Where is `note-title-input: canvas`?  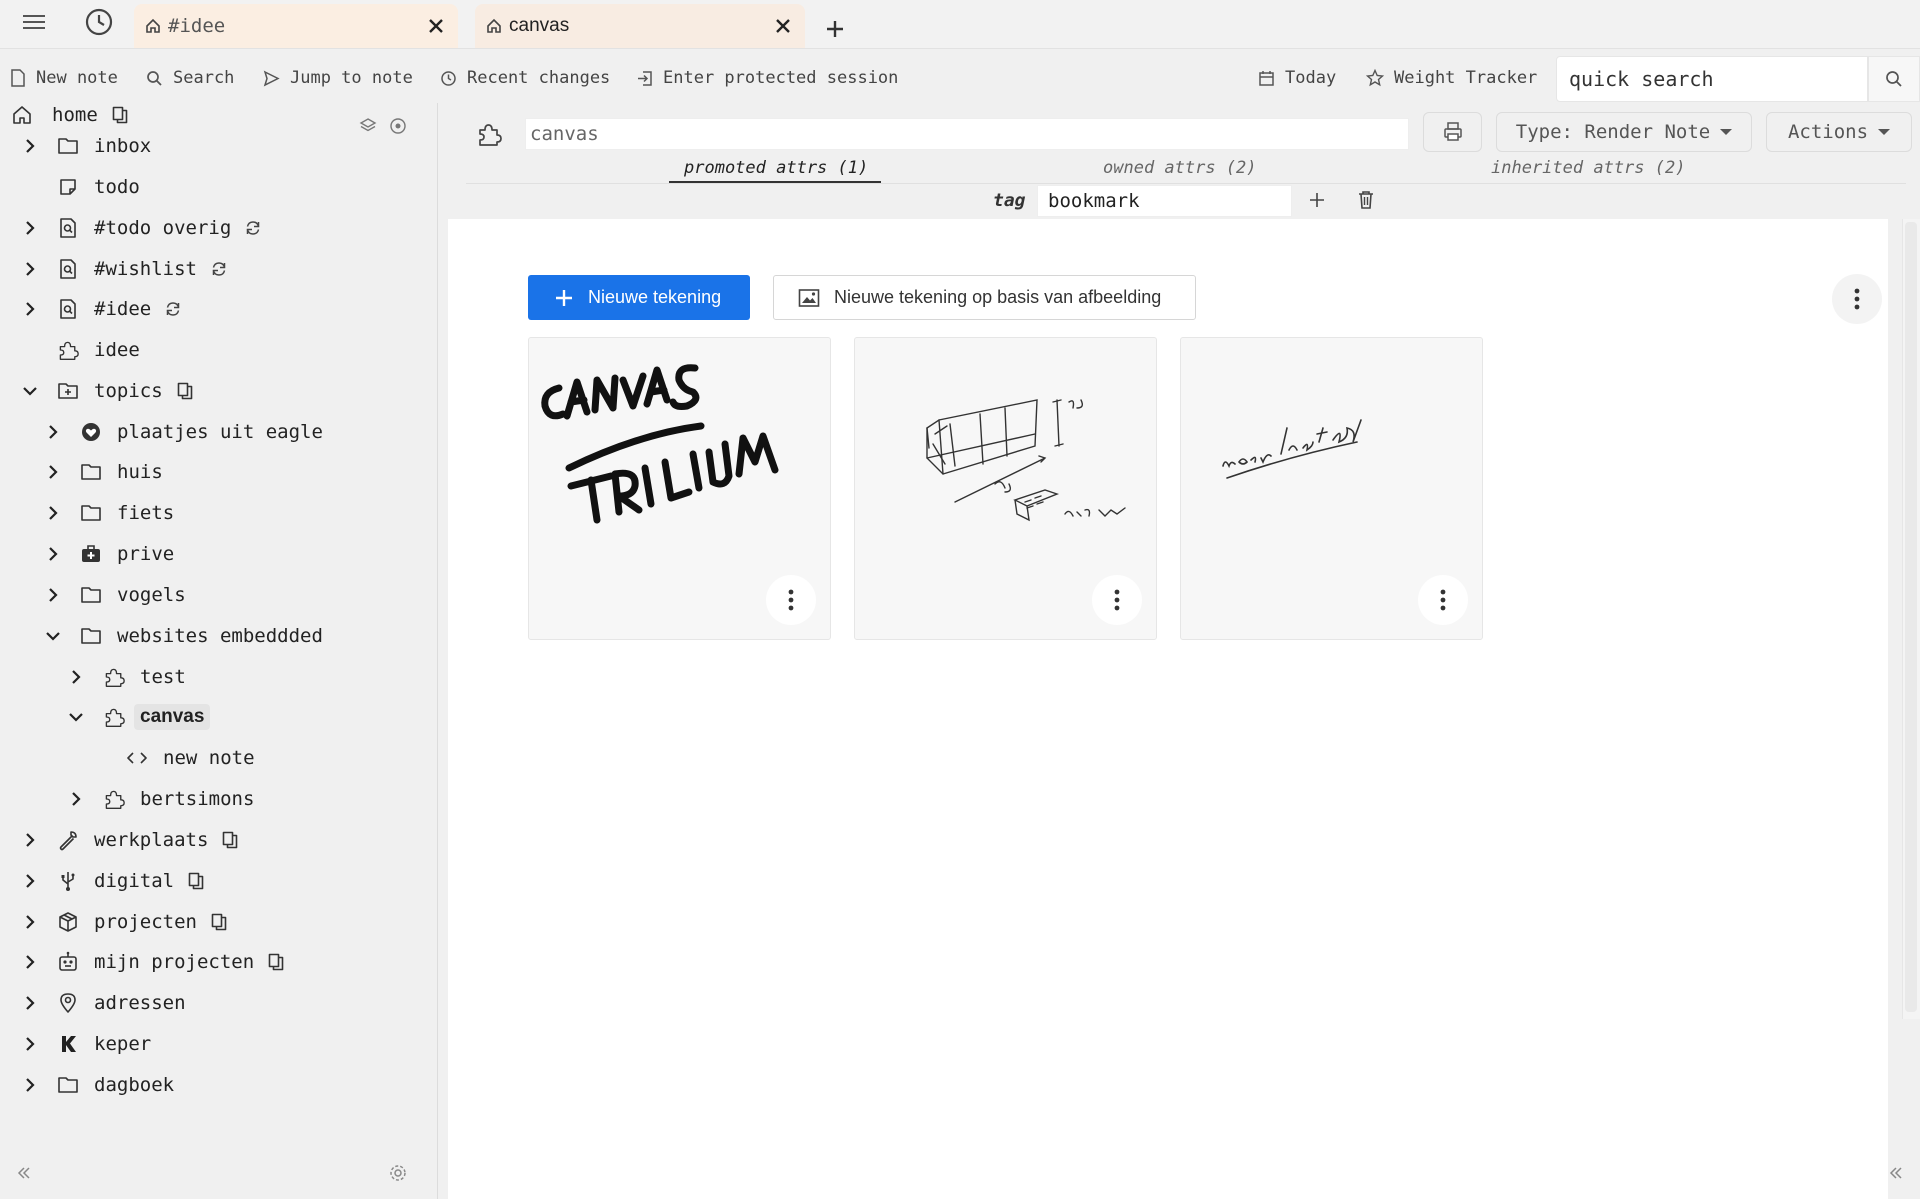
note-title-input: canvas is located at coordinates (967, 134).